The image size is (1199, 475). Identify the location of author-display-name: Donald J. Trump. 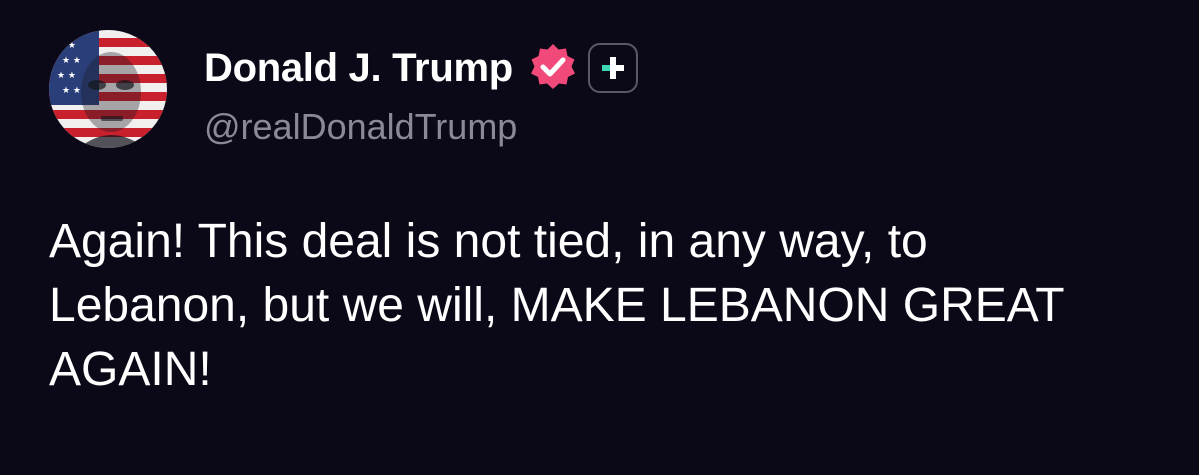
(358, 68).